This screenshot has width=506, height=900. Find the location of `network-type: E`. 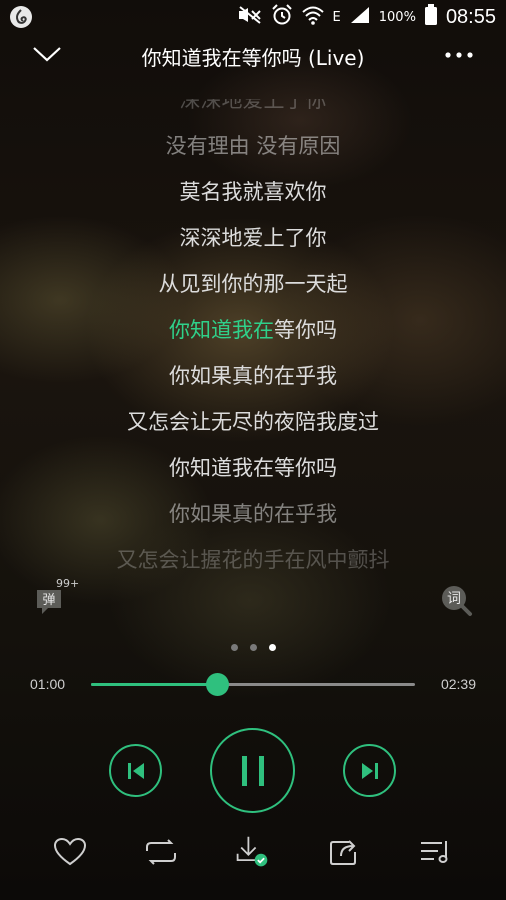

network-type: E is located at coordinates (336, 17).